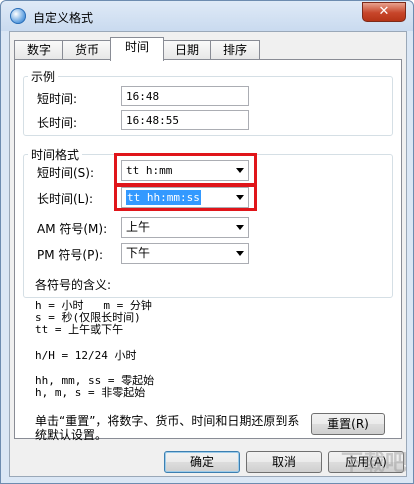 The image size is (414, 484). What do you see at coordinates (187, 50) in the screenshot?
I see `tab-date: 日期` at bounding box center [187, 50].